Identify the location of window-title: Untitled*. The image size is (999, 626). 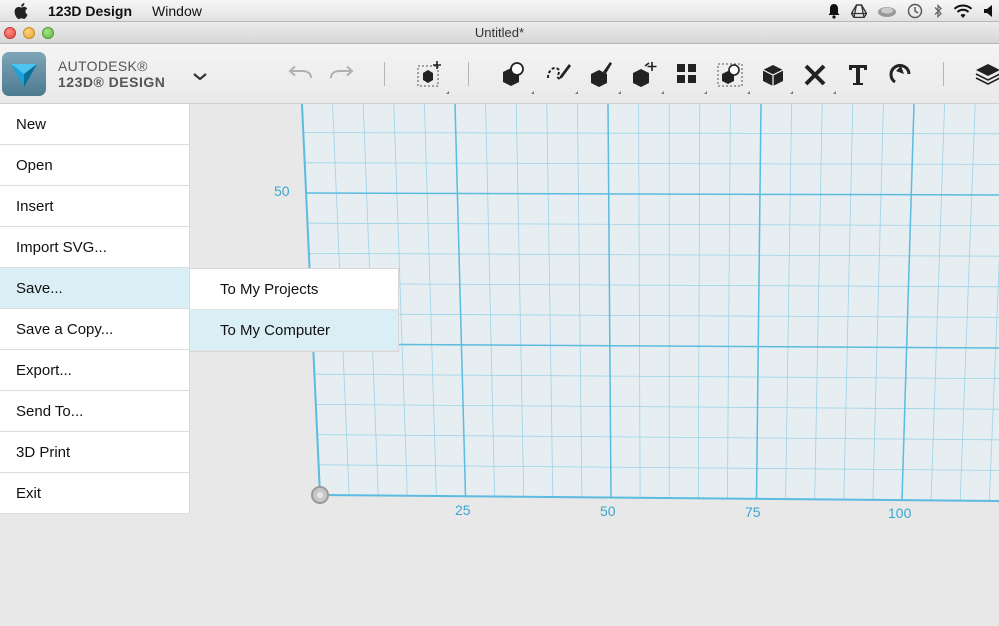
(499, 32).